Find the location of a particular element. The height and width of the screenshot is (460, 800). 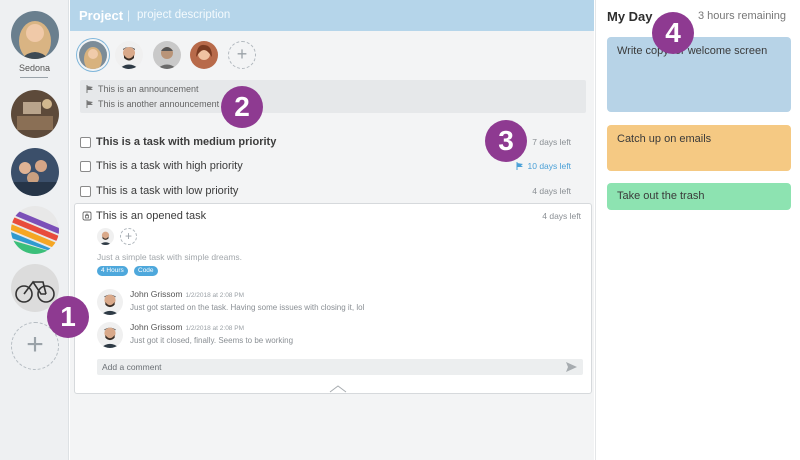

user-avatar is located at coordinates (35, 35).